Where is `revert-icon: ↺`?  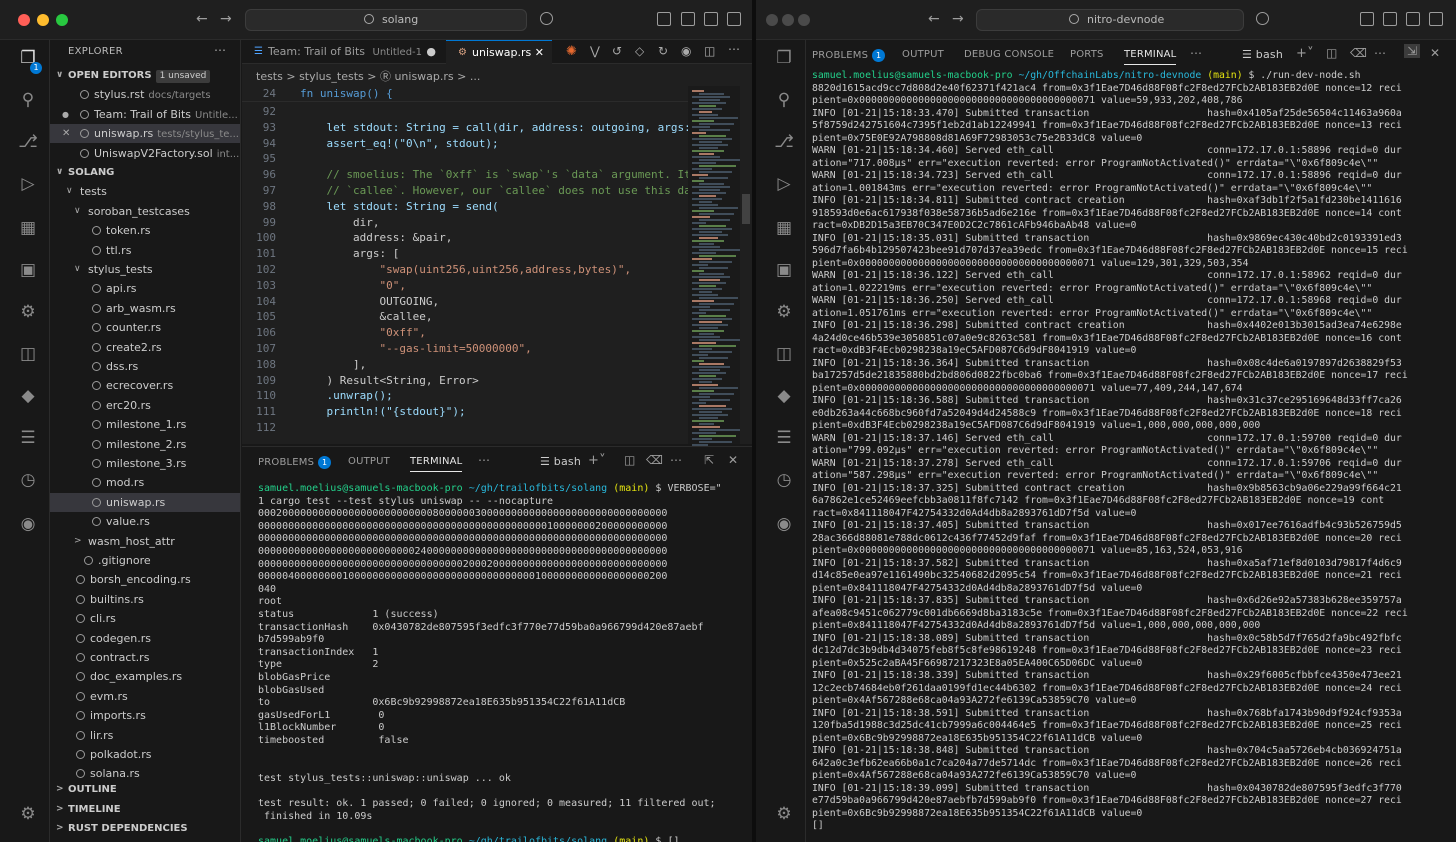 revert-icon: ↺ is located at coordinates (617, 51).